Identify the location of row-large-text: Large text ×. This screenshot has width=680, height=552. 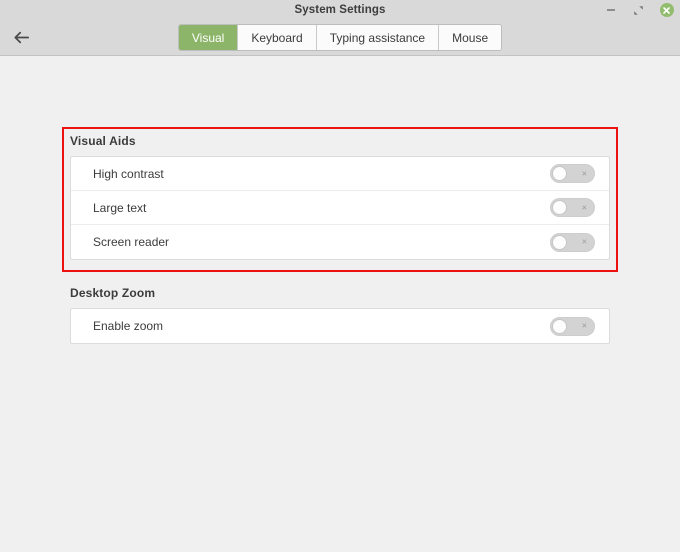
(340, 208).